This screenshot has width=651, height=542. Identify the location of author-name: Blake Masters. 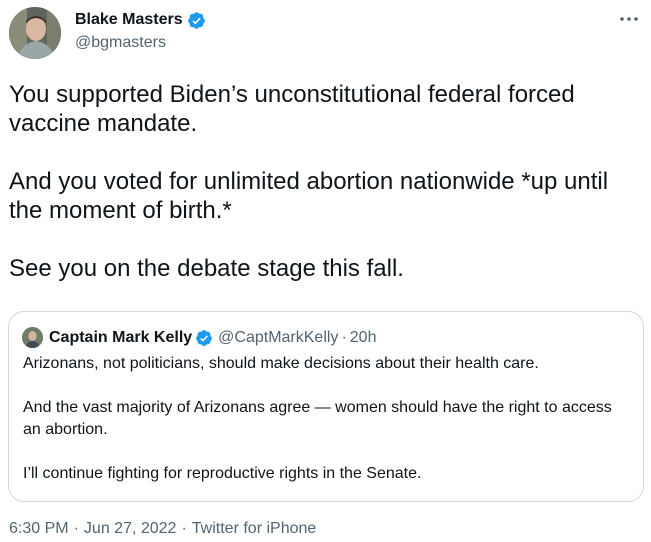
(129, 20).